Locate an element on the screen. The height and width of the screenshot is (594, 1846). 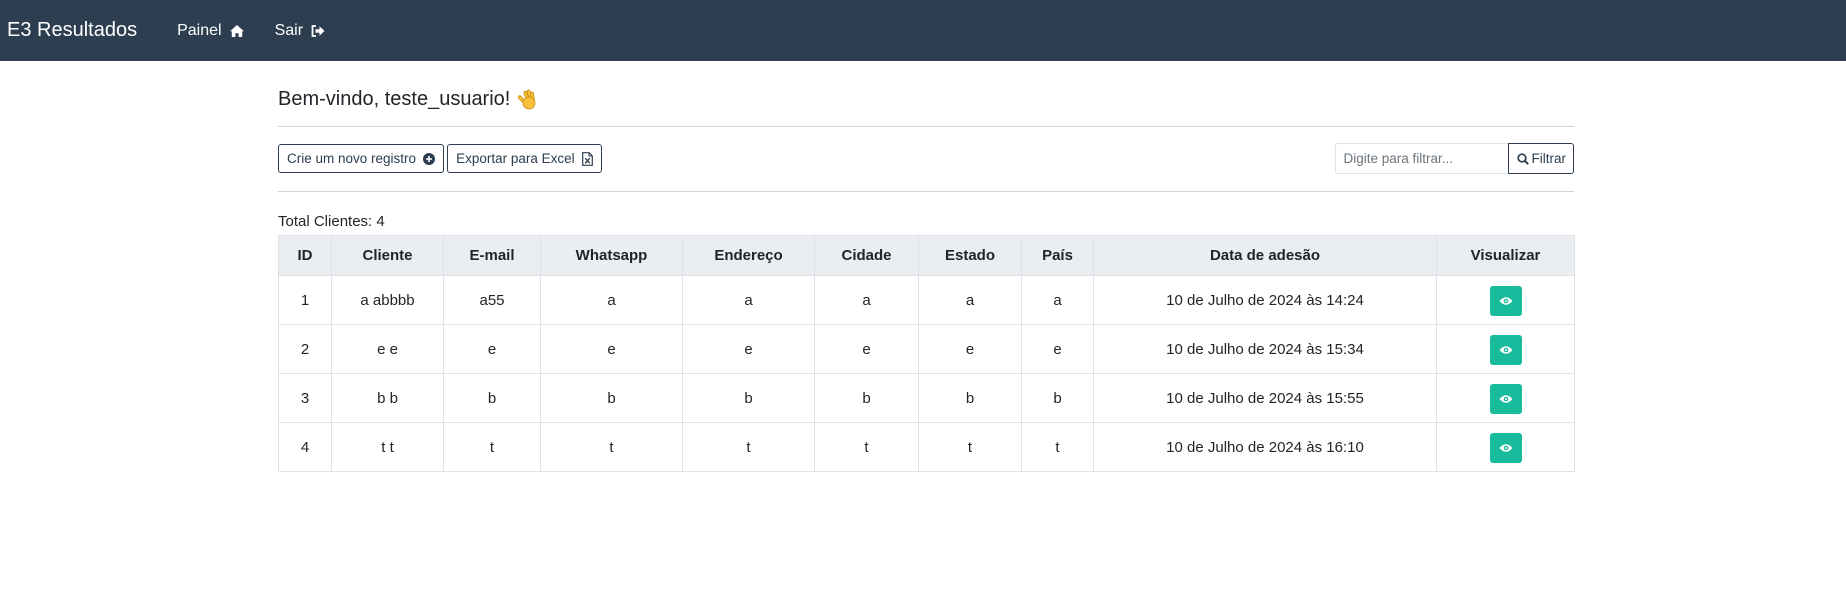
column-header-id: ID is located at coordinates (305, 255).